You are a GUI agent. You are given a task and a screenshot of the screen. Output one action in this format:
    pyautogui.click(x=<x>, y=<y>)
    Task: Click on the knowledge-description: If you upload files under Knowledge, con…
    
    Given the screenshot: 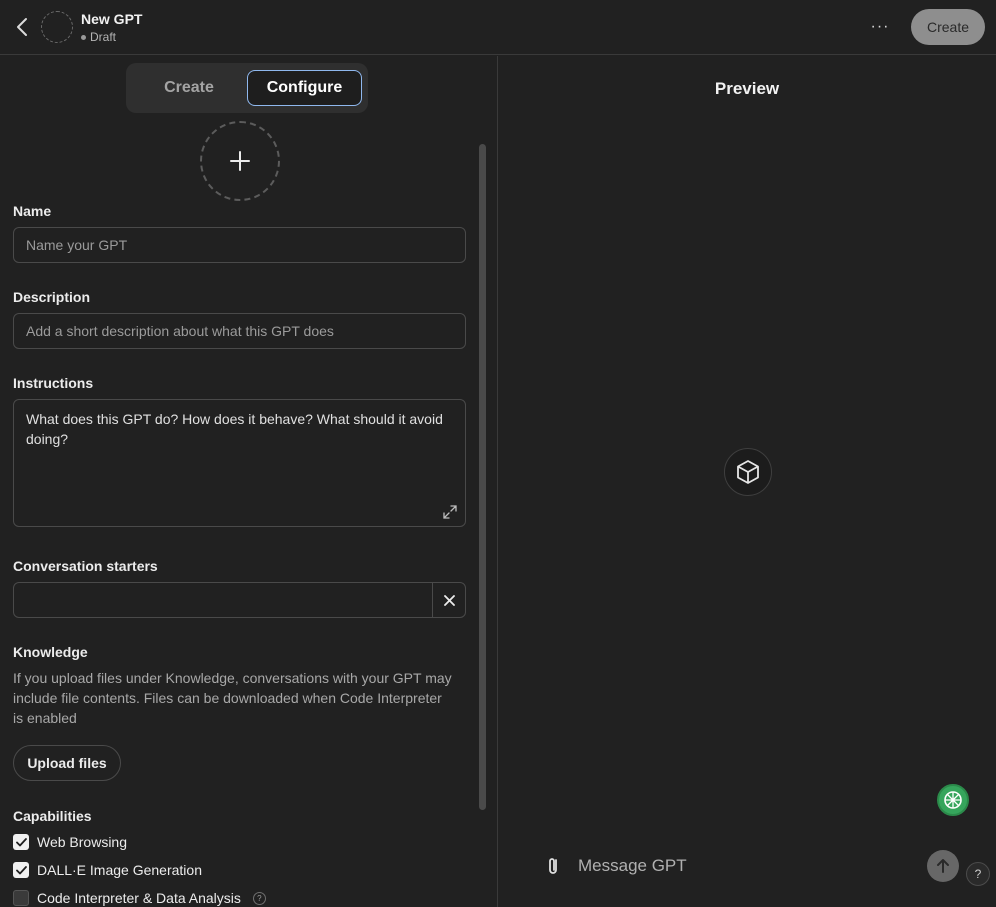 What is the action you would take?
    pyautogui.click(x=232, y=698)
    